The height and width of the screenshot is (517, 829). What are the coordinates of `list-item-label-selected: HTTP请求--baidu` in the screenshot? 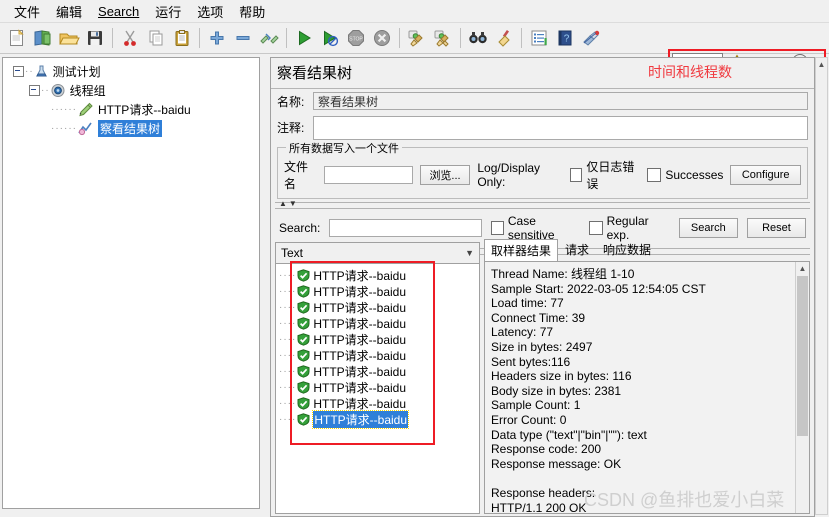 It's located at (361, 419).